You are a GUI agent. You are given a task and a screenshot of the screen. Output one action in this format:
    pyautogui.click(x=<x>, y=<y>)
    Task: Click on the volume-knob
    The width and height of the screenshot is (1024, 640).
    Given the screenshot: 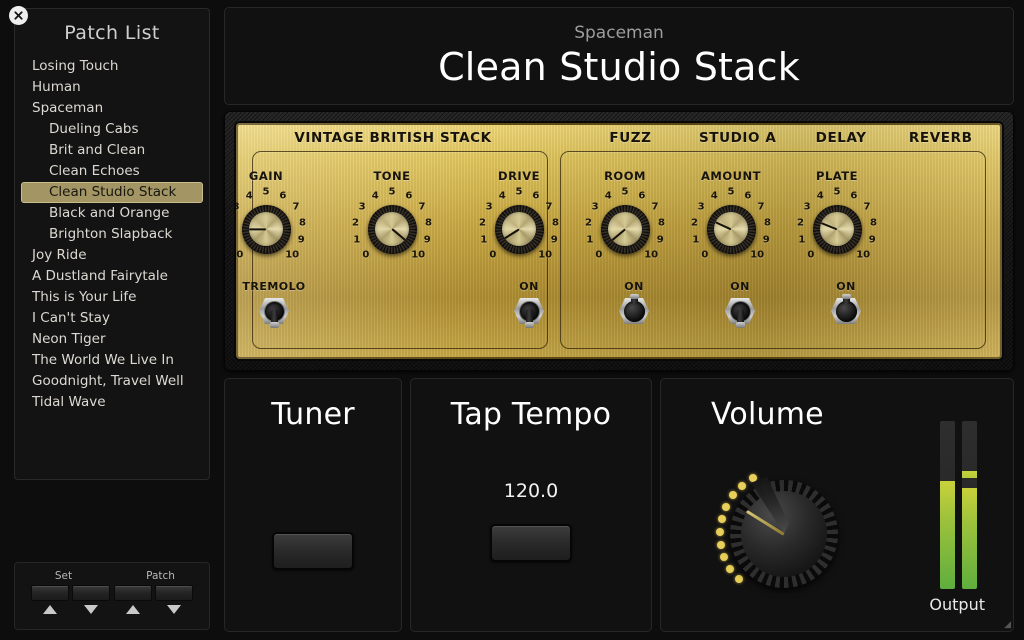 What is the action you would take?
    pyautogui.click(x=784, y=534)
    